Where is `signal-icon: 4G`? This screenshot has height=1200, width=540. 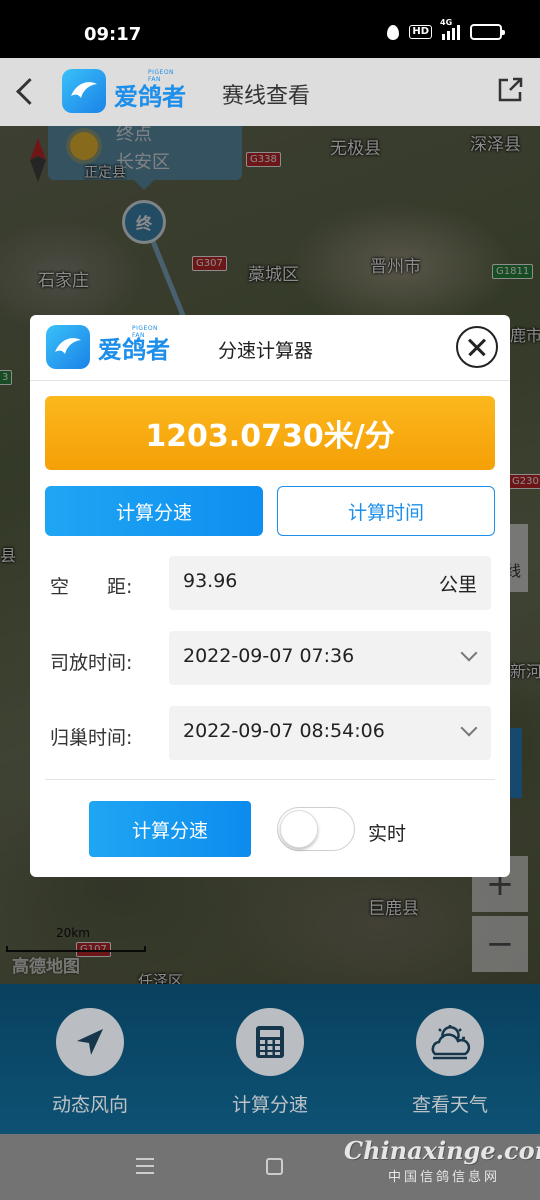
signal-icon: 4G is located at coordinates (450, 29).